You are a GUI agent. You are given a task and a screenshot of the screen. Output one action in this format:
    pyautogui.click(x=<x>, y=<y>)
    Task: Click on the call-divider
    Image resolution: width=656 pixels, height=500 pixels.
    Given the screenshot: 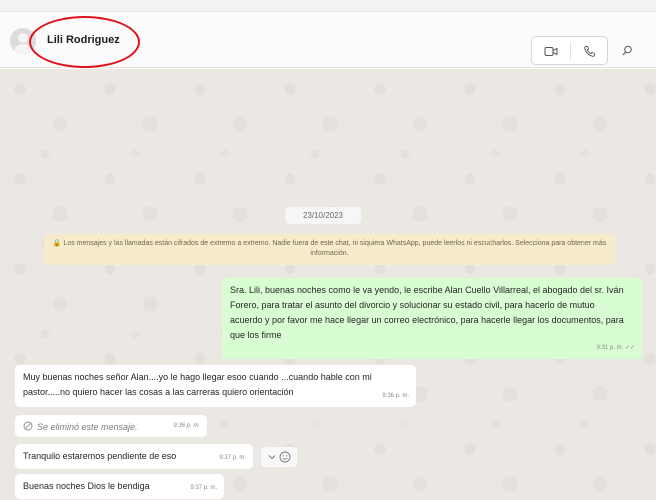 What is the action you would take?
    pyautogui.click(x=570, y=51)
    